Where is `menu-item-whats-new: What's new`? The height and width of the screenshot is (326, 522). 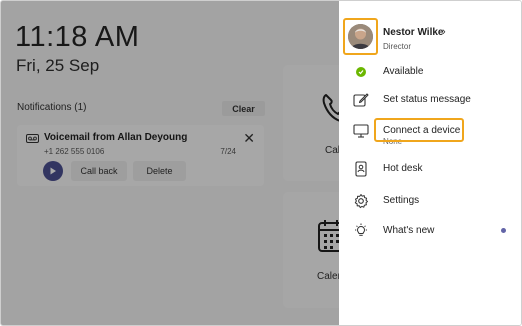
menu-item-whats-new: What's new is located at coordinates (430, 231).